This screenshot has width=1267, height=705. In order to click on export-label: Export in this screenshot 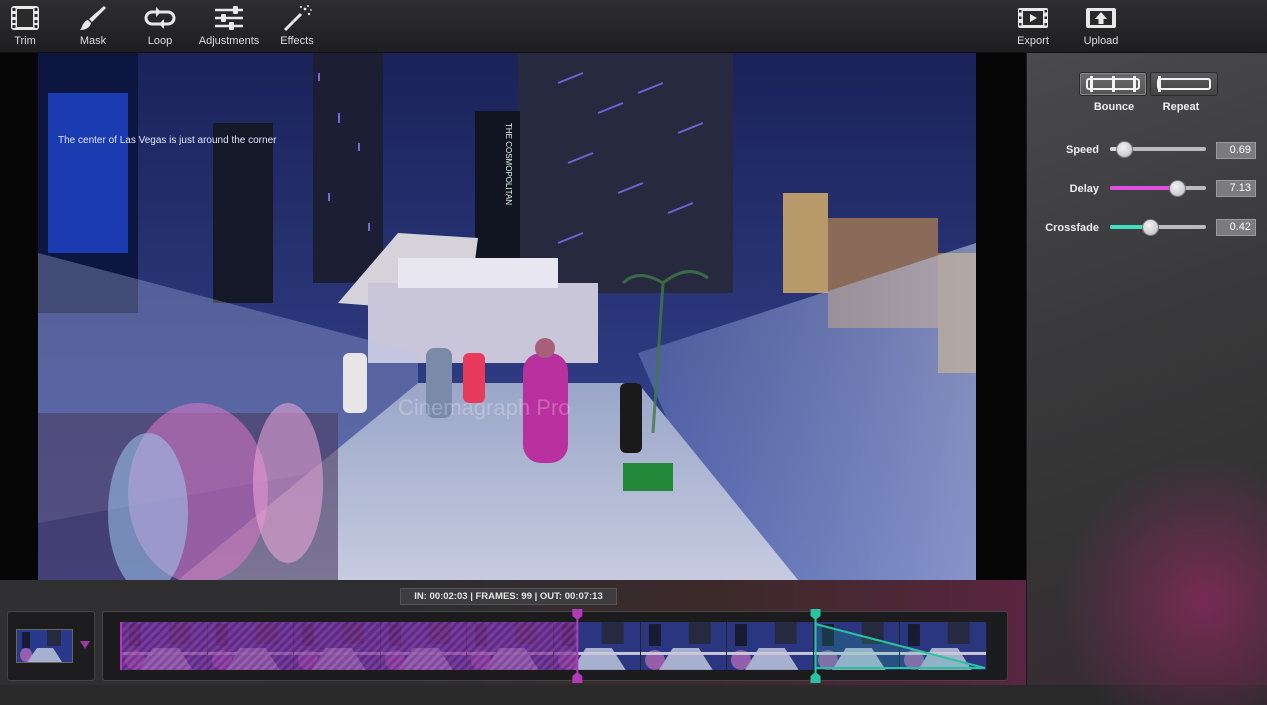, I will do `click(1033, 41)`.